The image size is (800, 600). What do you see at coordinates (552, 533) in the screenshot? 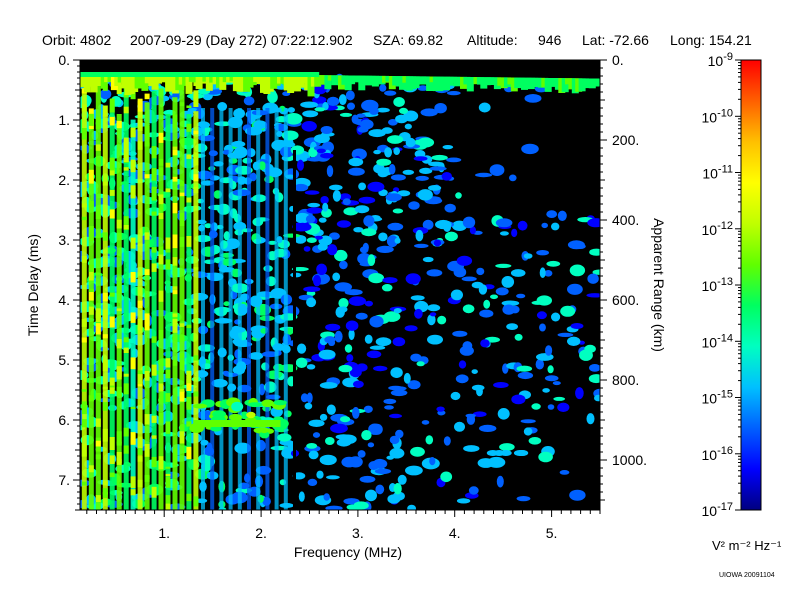
I see `x-tick-label: 5.` at bounding box center [552, 533].